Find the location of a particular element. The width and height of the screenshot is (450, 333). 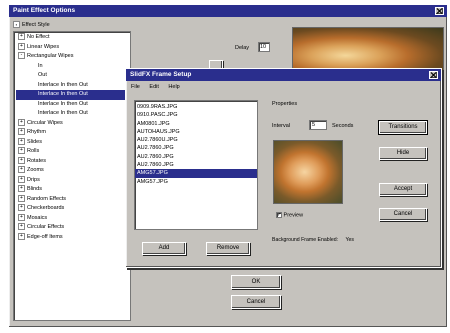

hide-button: Hide is located at coordinates (403, 153).